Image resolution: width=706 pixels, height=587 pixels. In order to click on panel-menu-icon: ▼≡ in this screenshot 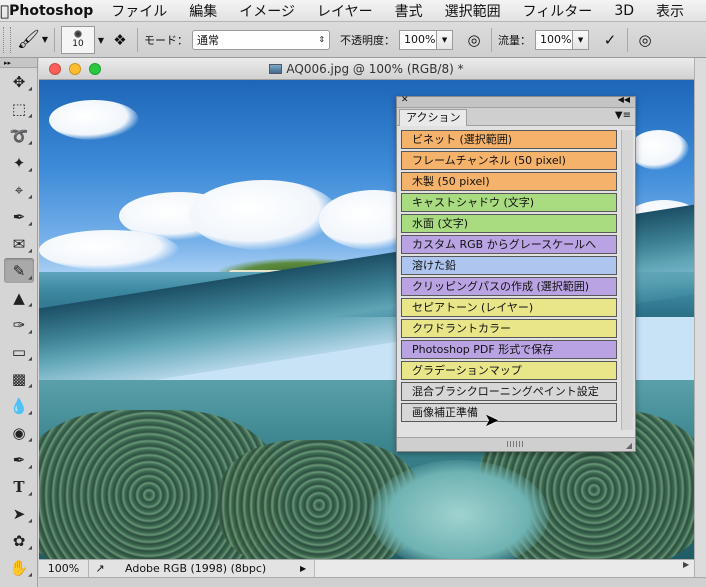, I will do `click(623, 115)`.